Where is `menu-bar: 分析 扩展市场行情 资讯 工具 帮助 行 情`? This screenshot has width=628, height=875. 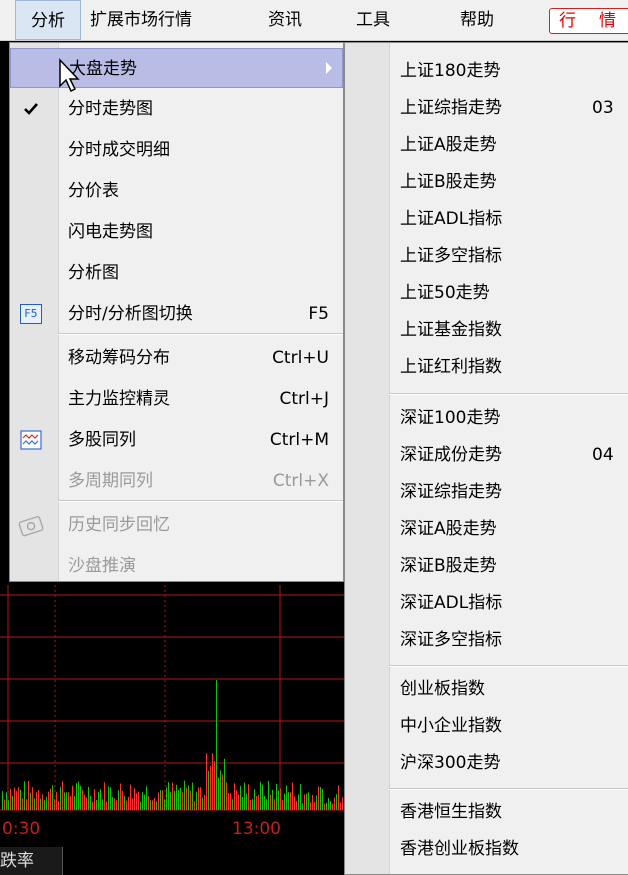
menu-bar: 分析 扩展市场行情 资讯 工具 帮助 行 情 is located at coordinates (314, 20).